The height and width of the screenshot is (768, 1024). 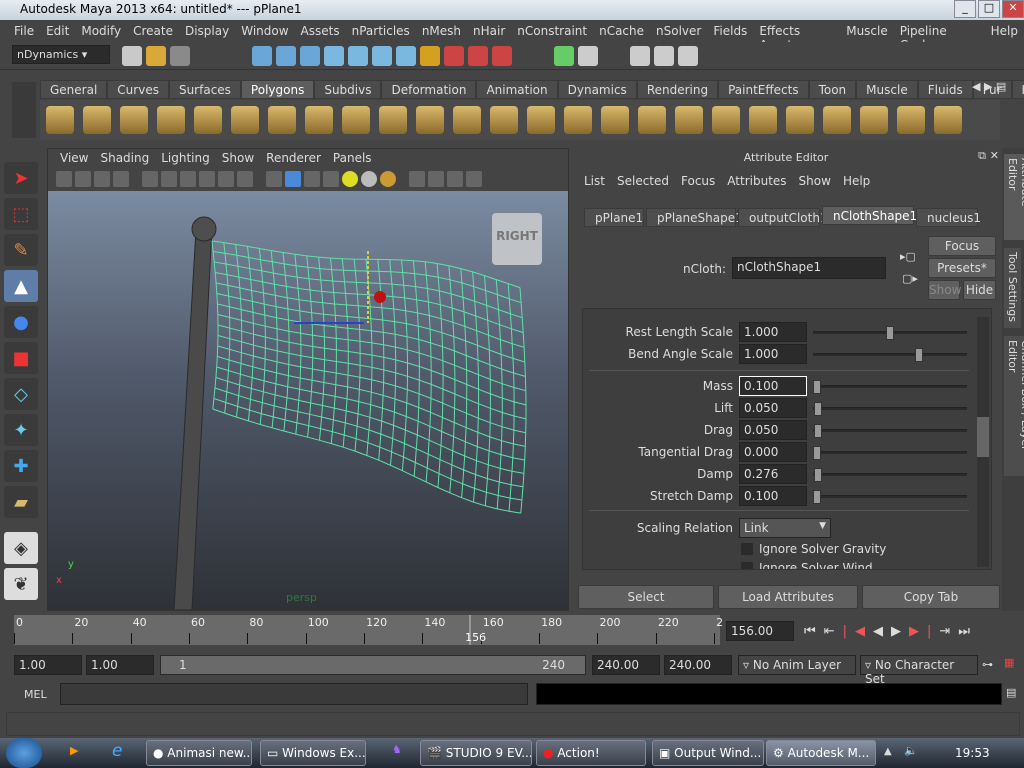 What do you see at coordinates (541, 120) in the screenshot?
I see `shelf-separate-icon` at bounding box center [541, 120].